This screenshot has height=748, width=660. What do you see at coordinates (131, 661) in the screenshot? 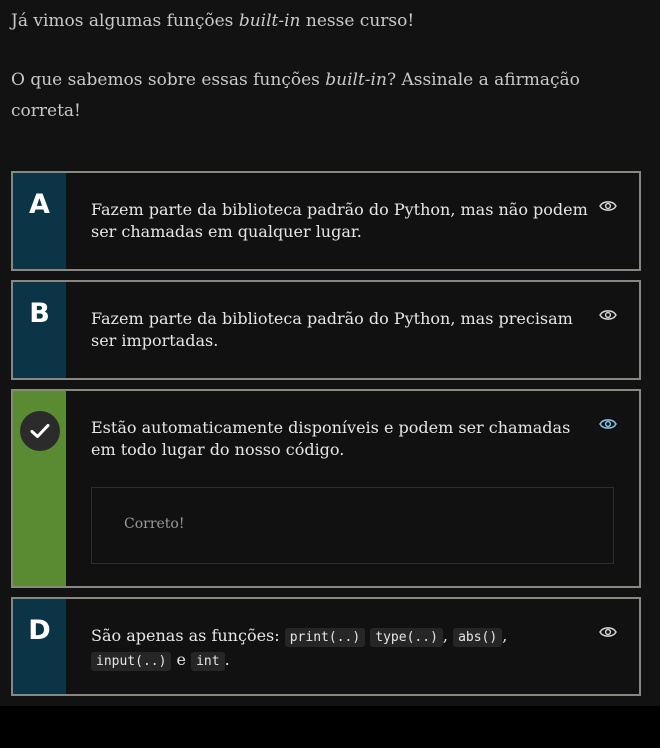
I see `code-input: input(..)` at bounding box center [131, 661].